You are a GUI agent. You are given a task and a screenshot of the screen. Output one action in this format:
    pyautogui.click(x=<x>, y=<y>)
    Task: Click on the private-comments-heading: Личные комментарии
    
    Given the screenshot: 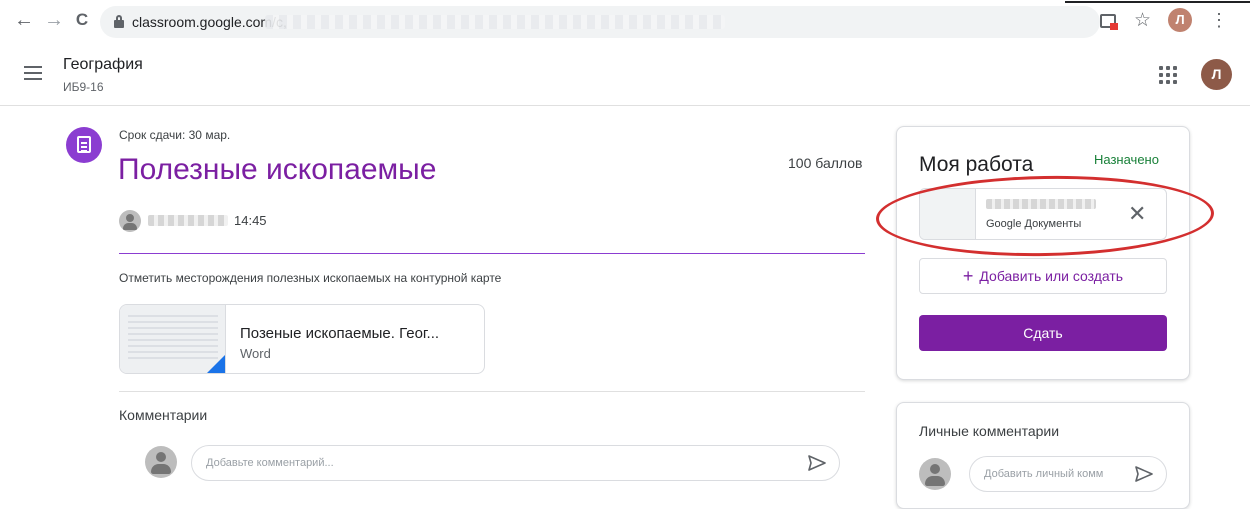 What is the action you would take?
    pyautogui.click(x=989, y=431)
    